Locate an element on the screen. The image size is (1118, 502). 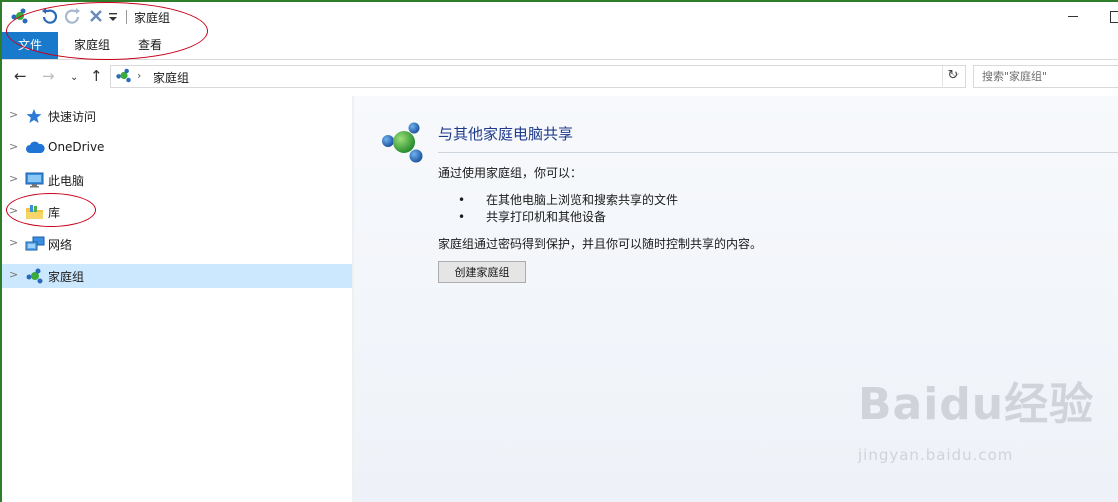
nav-item-libraries: > 库 is located at coordinates (177, 212).